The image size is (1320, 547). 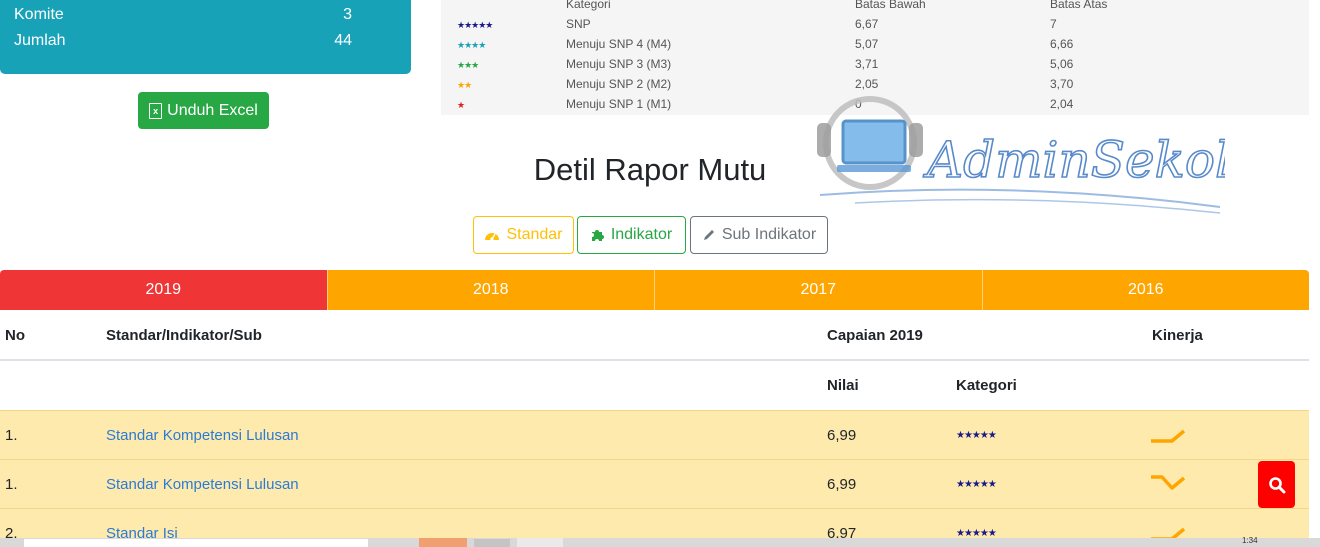 I want to click on legend-row: ★★★★★ SNP 6,67 7, so click(x=875, y=27).